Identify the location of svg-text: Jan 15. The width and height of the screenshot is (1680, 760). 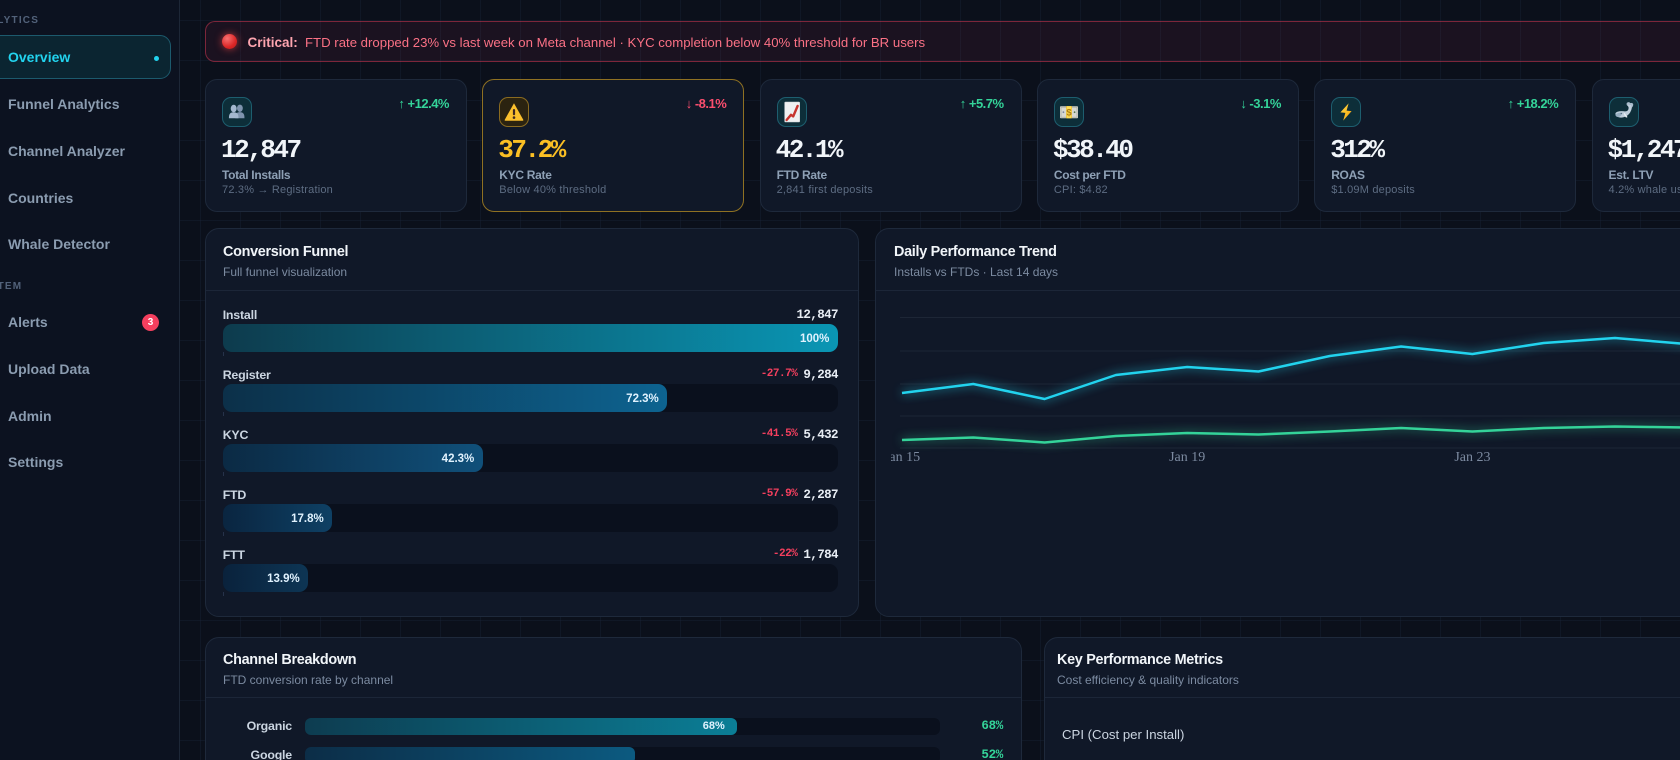
(905, 457).